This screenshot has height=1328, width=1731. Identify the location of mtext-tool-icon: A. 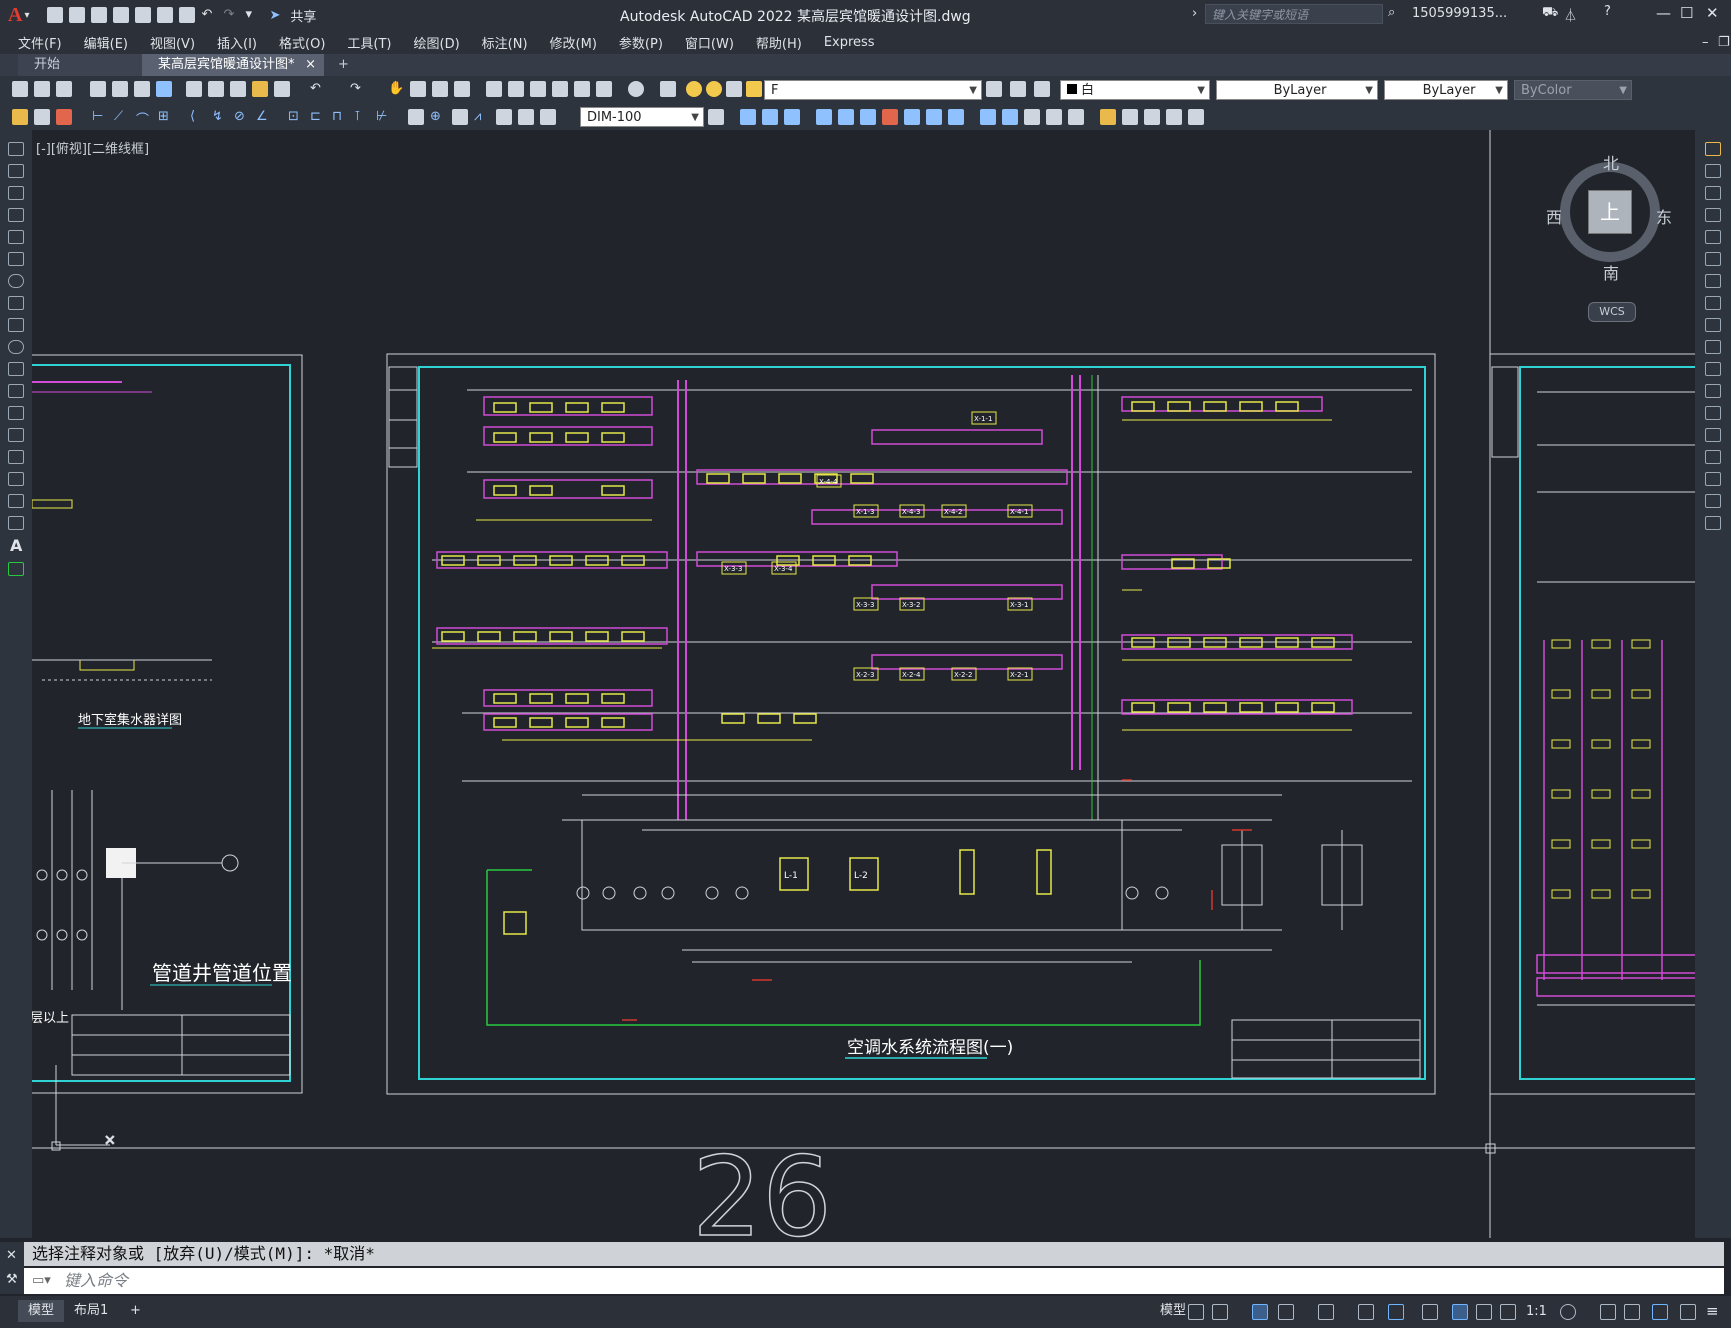
(16, 545).